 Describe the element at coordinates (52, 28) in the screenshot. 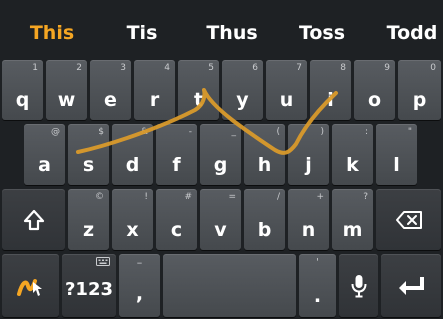

I see `suggestion-1: This` at that location.